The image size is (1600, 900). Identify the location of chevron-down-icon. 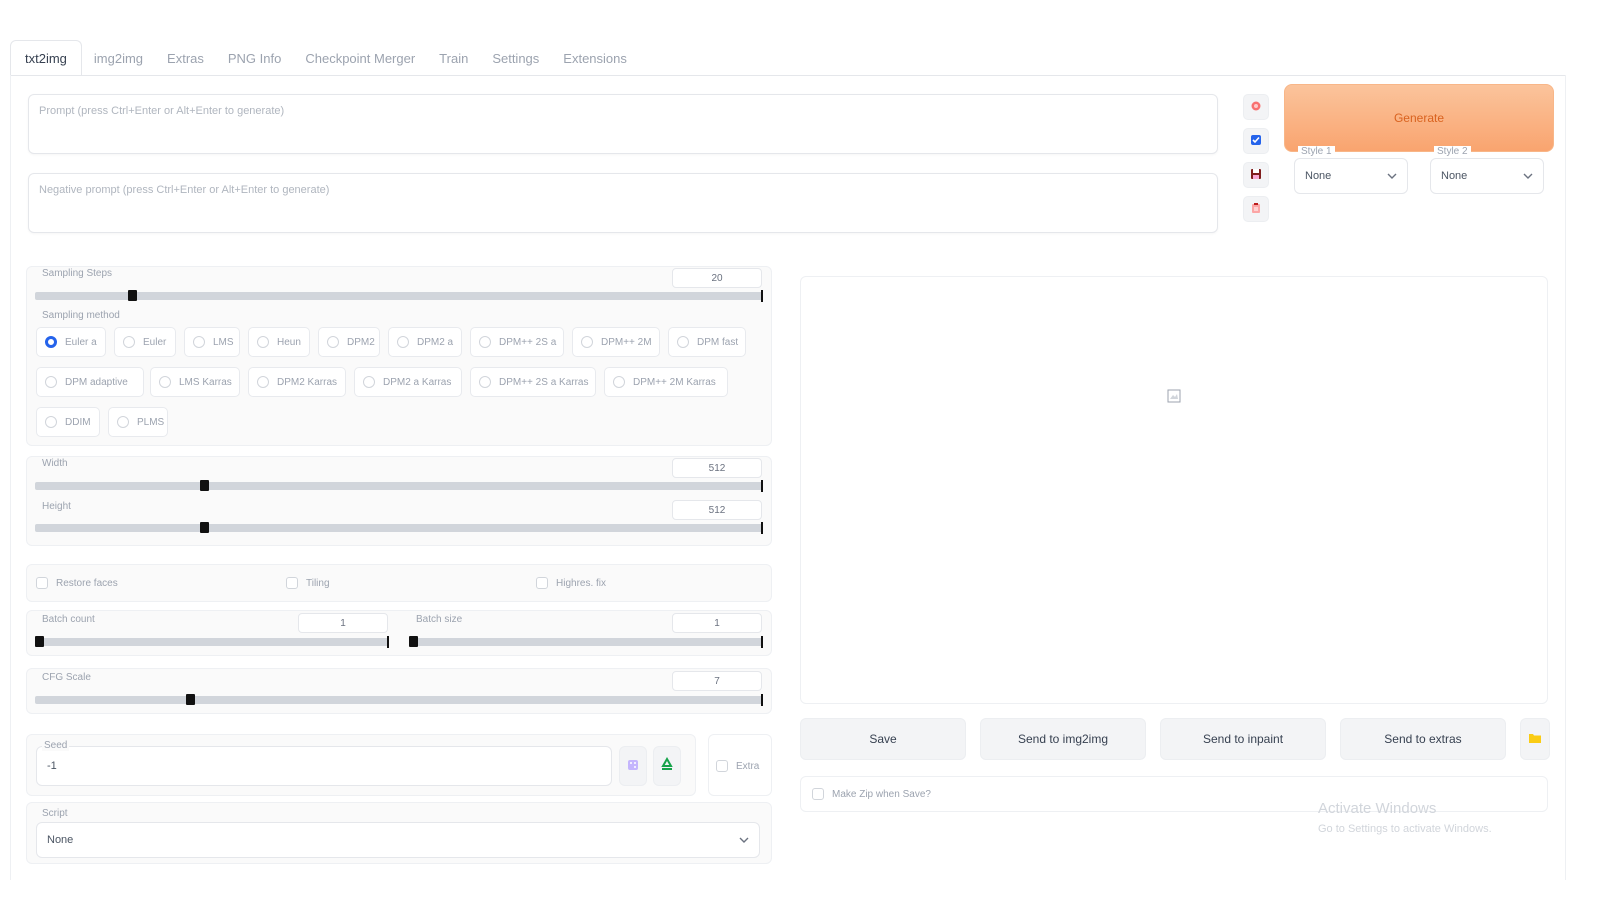
(1392, 176).